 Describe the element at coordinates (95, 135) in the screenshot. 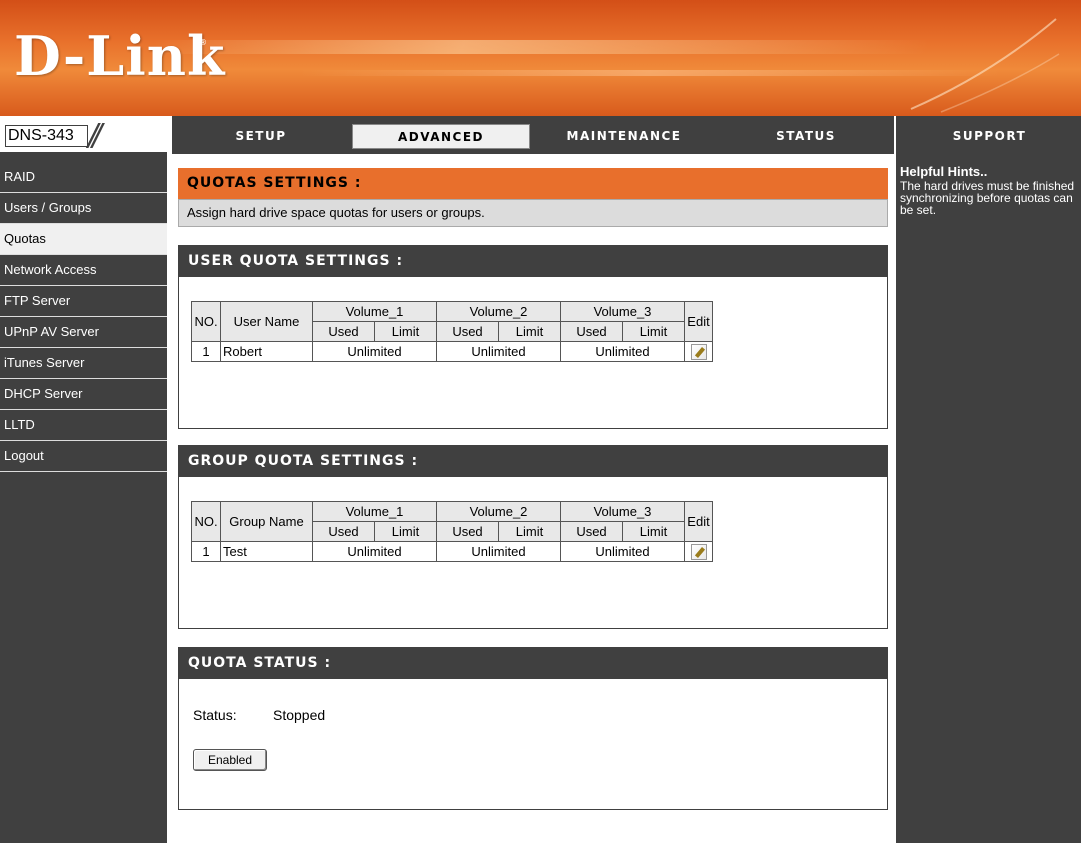

I see `model-slash-graphic: //` at that location.